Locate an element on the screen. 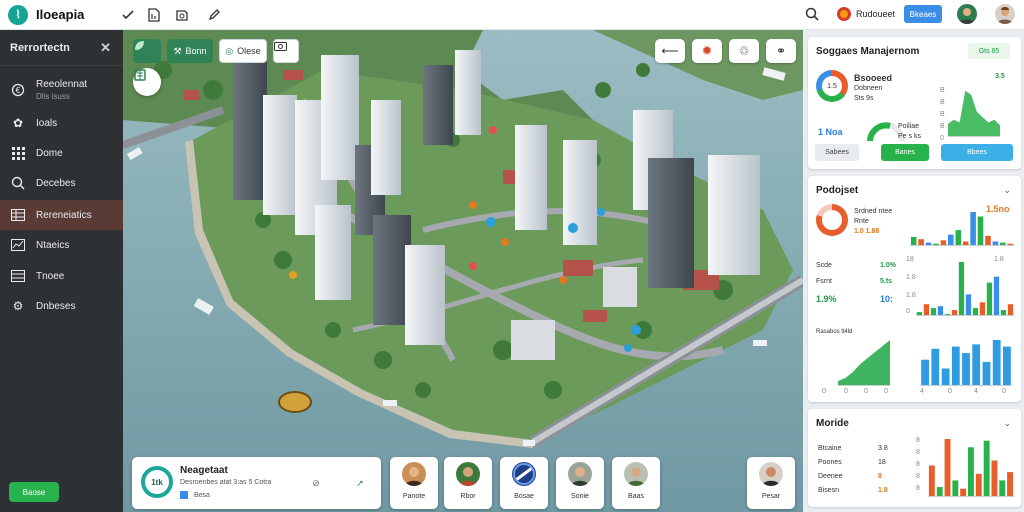 Image resolution: width=1024 pixels, height=512 pixels. sidebar-item-1: ✿ Ioals is located at coordinates (61, 123).